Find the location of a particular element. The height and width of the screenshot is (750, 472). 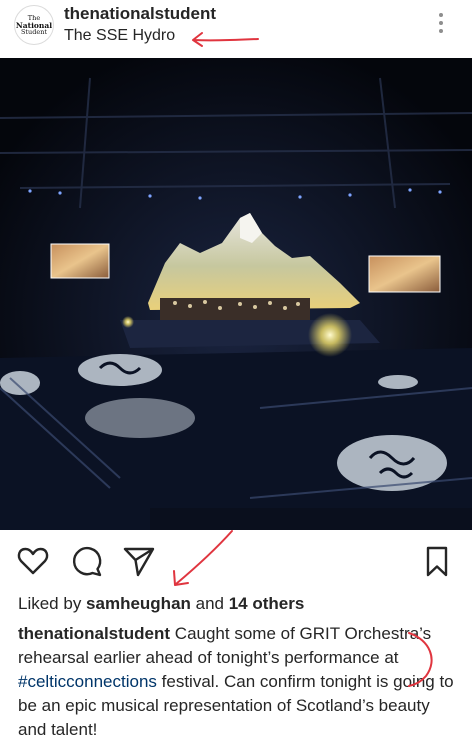

post-location: The SSE Hydro is located at coordinates (119, 36).